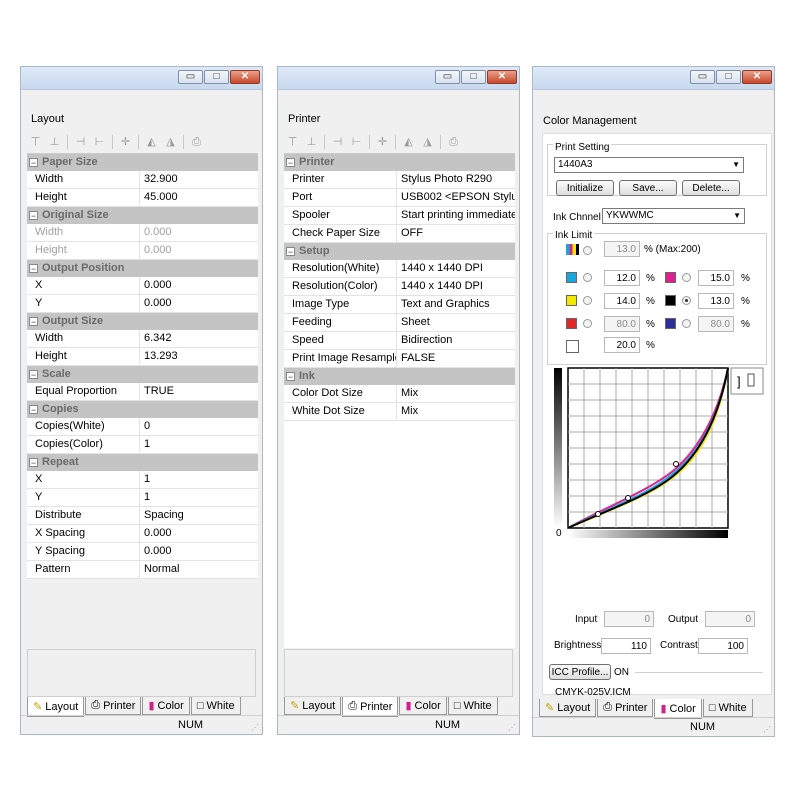 Image resolution: width=800 pixels, height=800 pixels. What do you see at coordinates (716, 278) in the screenshot?
I see `magenta-limit-field: 15.0` at bounding box center [716, 278].